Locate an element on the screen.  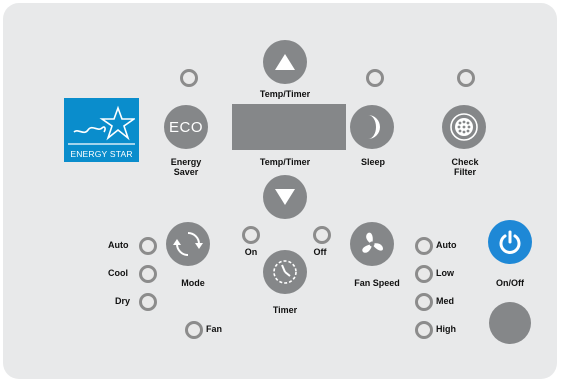
eco-button: ECO is located at coordinates (186, 127).